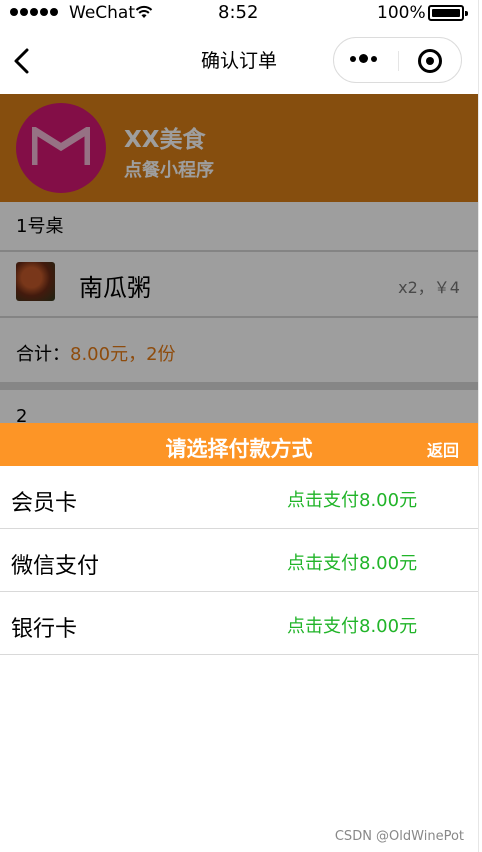 Image resolution: width=482 pixels, height=852 pixels. What do you see at coordinates (239, 623) in the screenshot?
I see `payment-option-bank-card: 银行卡 点击支付8.00元` at bounding box center [239, 623].